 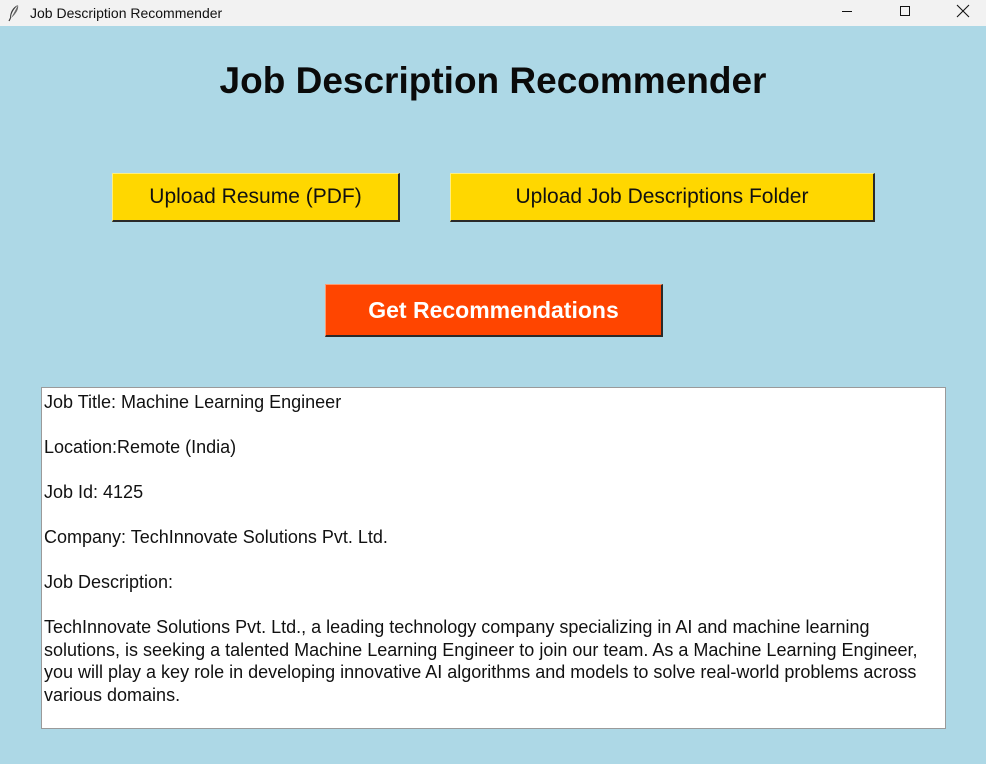 What do you see at coordinates (94, 492) in the screenshot?
I see `job-id-line: Job Id: 4125` at bounding box center [94, 492].